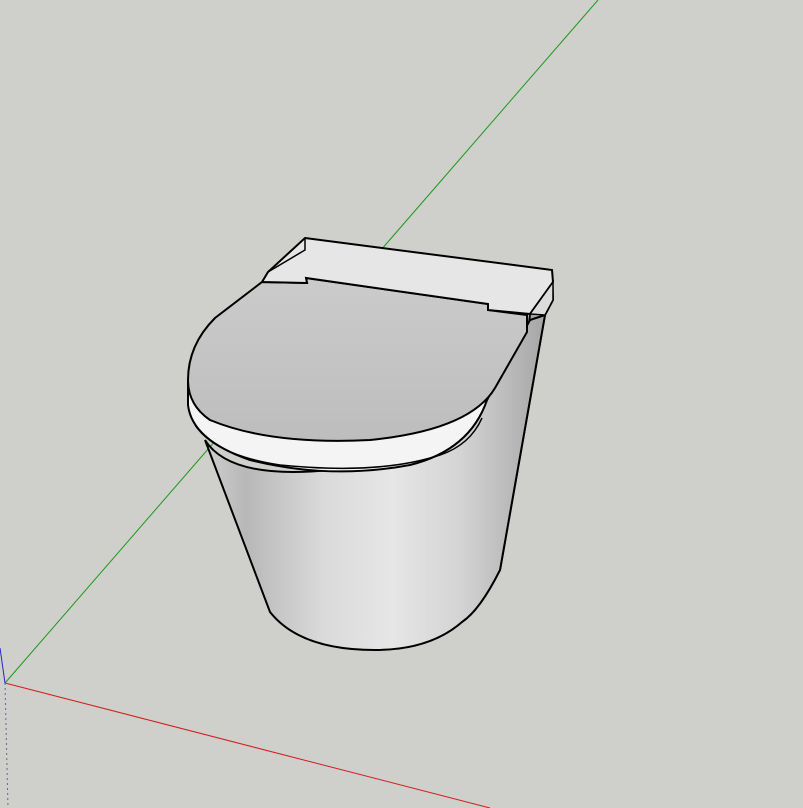 The height and width of the screenshot is (808, 803). Describe the element at coordinates (247, 745) in the screenshot. I see `x-axis-line` at that location.